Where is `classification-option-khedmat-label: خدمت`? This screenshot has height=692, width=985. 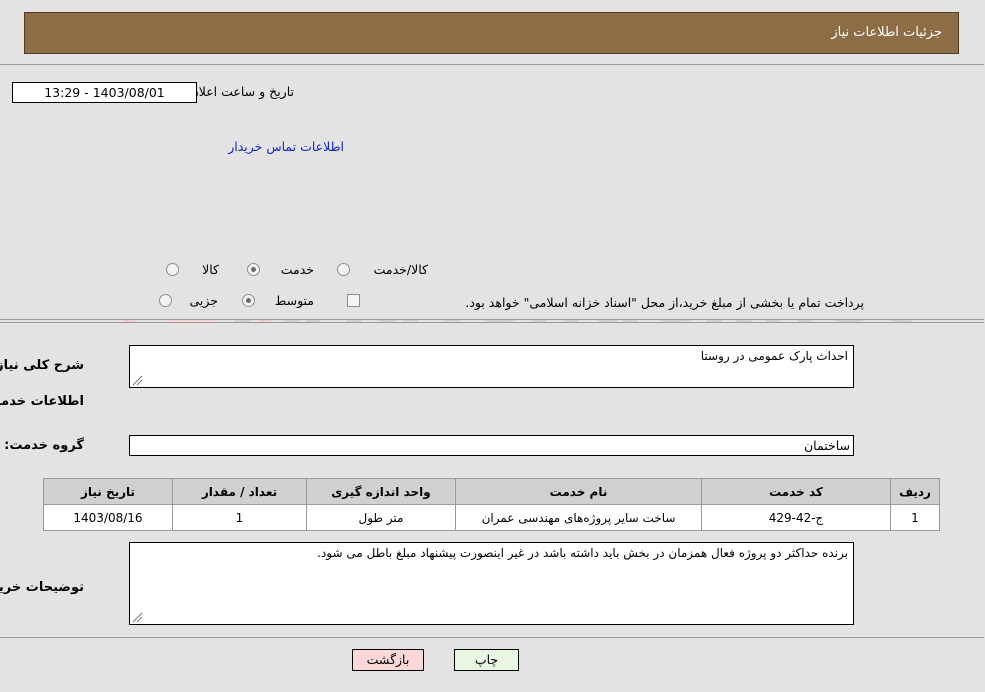
classification-option-khedmat-label: خدمت is located at coordinates (298, 269).